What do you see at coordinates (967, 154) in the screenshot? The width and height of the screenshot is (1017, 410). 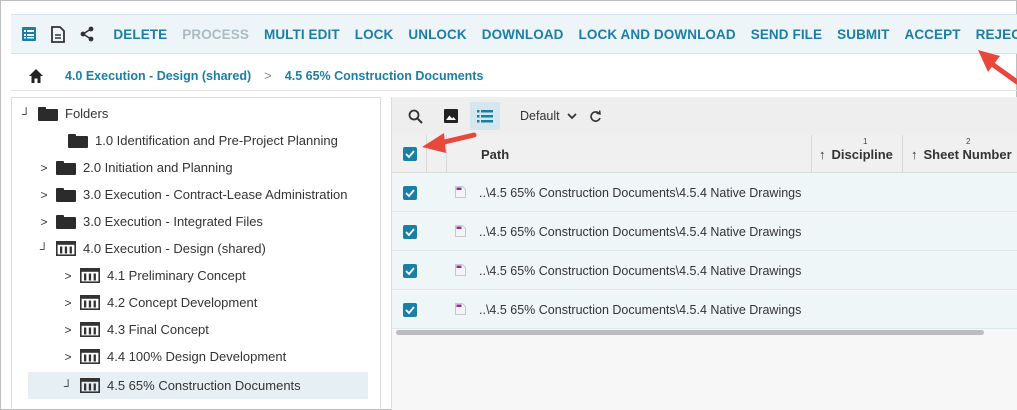 I see `column-label-sheet-number: Sheet Number` at bounding box center [967, 154].